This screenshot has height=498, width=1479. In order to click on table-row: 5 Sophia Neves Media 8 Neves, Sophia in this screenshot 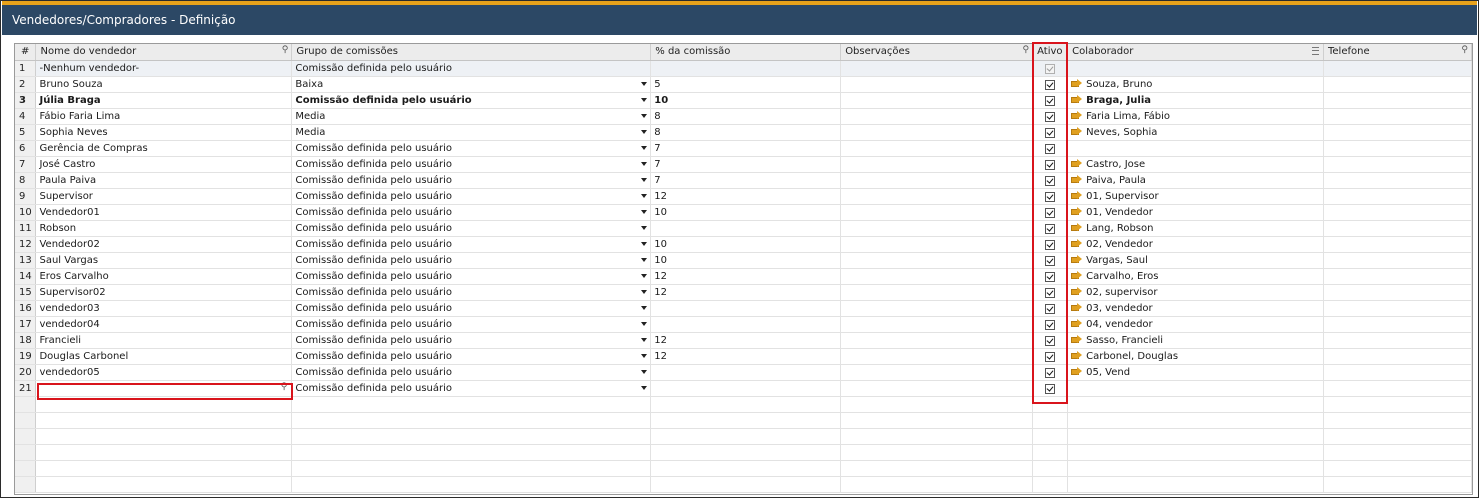, I will do `click(743, 132)`.